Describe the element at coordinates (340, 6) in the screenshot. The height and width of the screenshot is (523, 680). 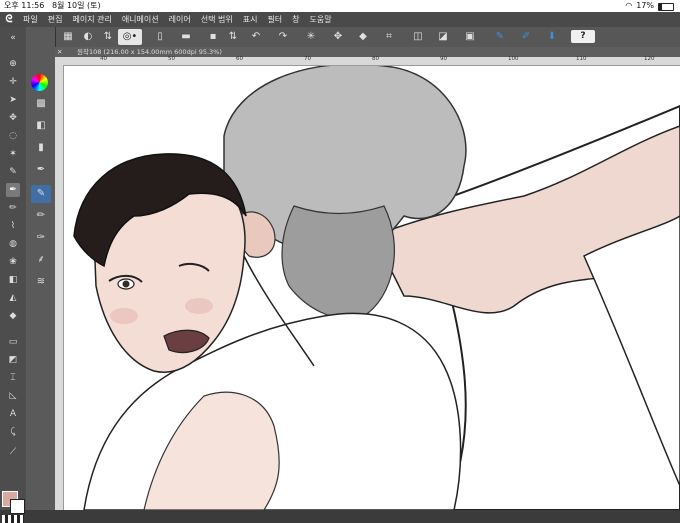
I see `ios-status-bar: 오후 11:56 8월 10일 (토) ◠ 17%` at that location.